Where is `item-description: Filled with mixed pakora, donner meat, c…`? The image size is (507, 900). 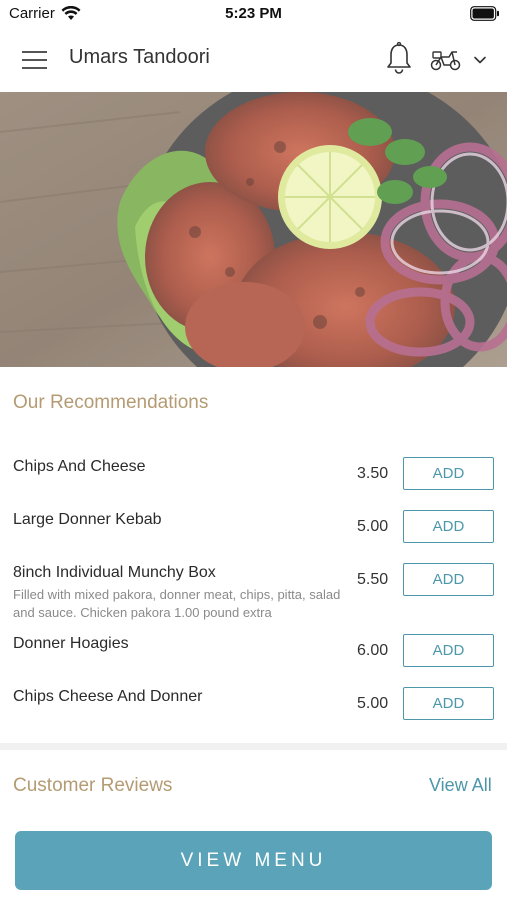
item-description: Filled with mixed pakora, donner meat, c… is located at coordinates (177, 603).